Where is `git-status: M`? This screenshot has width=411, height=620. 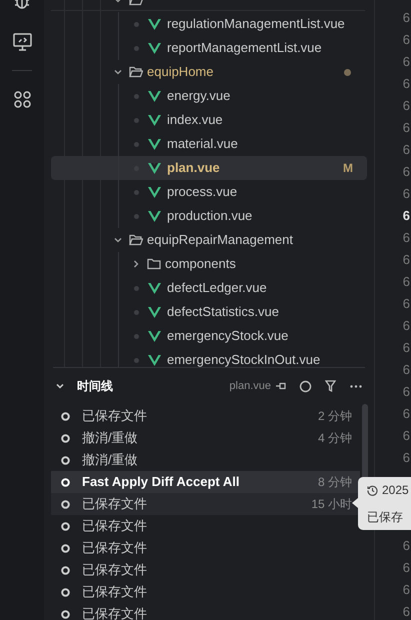
git-status: M is located at coordinates (348, 168).